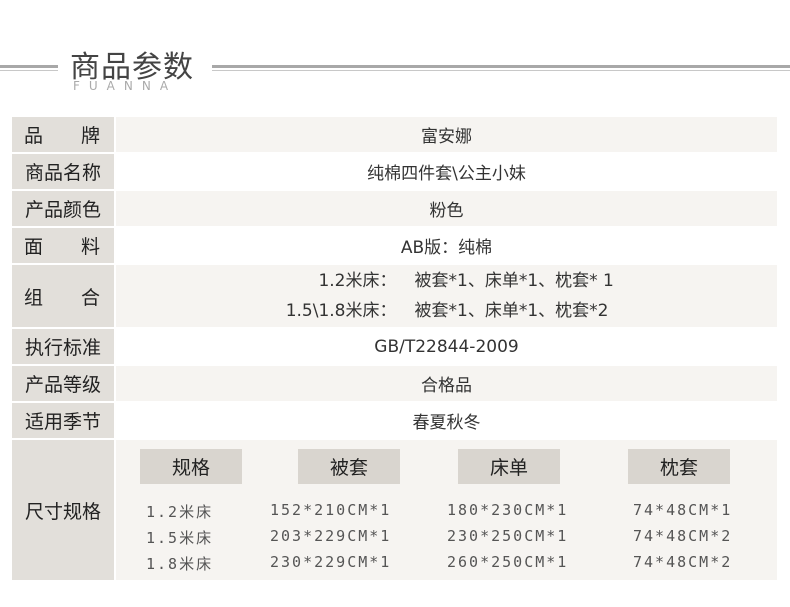 Image resolution: width=790 pixels, height=607 pixels. What do you see at coordinates (63, 346) in the screenshot?
I see `spec-label: 执行标准` at bounding box center [63, 346].